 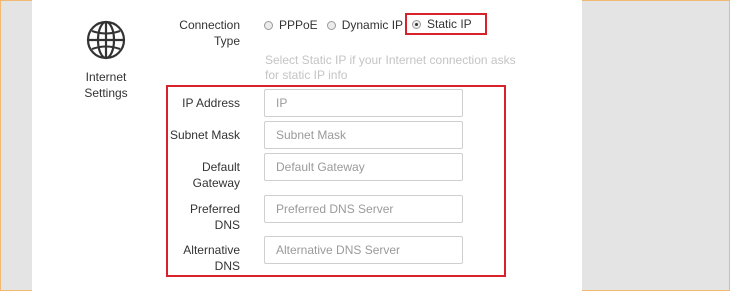 What do you see at coordinates (211, 103) in the screenshot?
I see `ip-address-label: IP Address` at bounding box center [211, 103].